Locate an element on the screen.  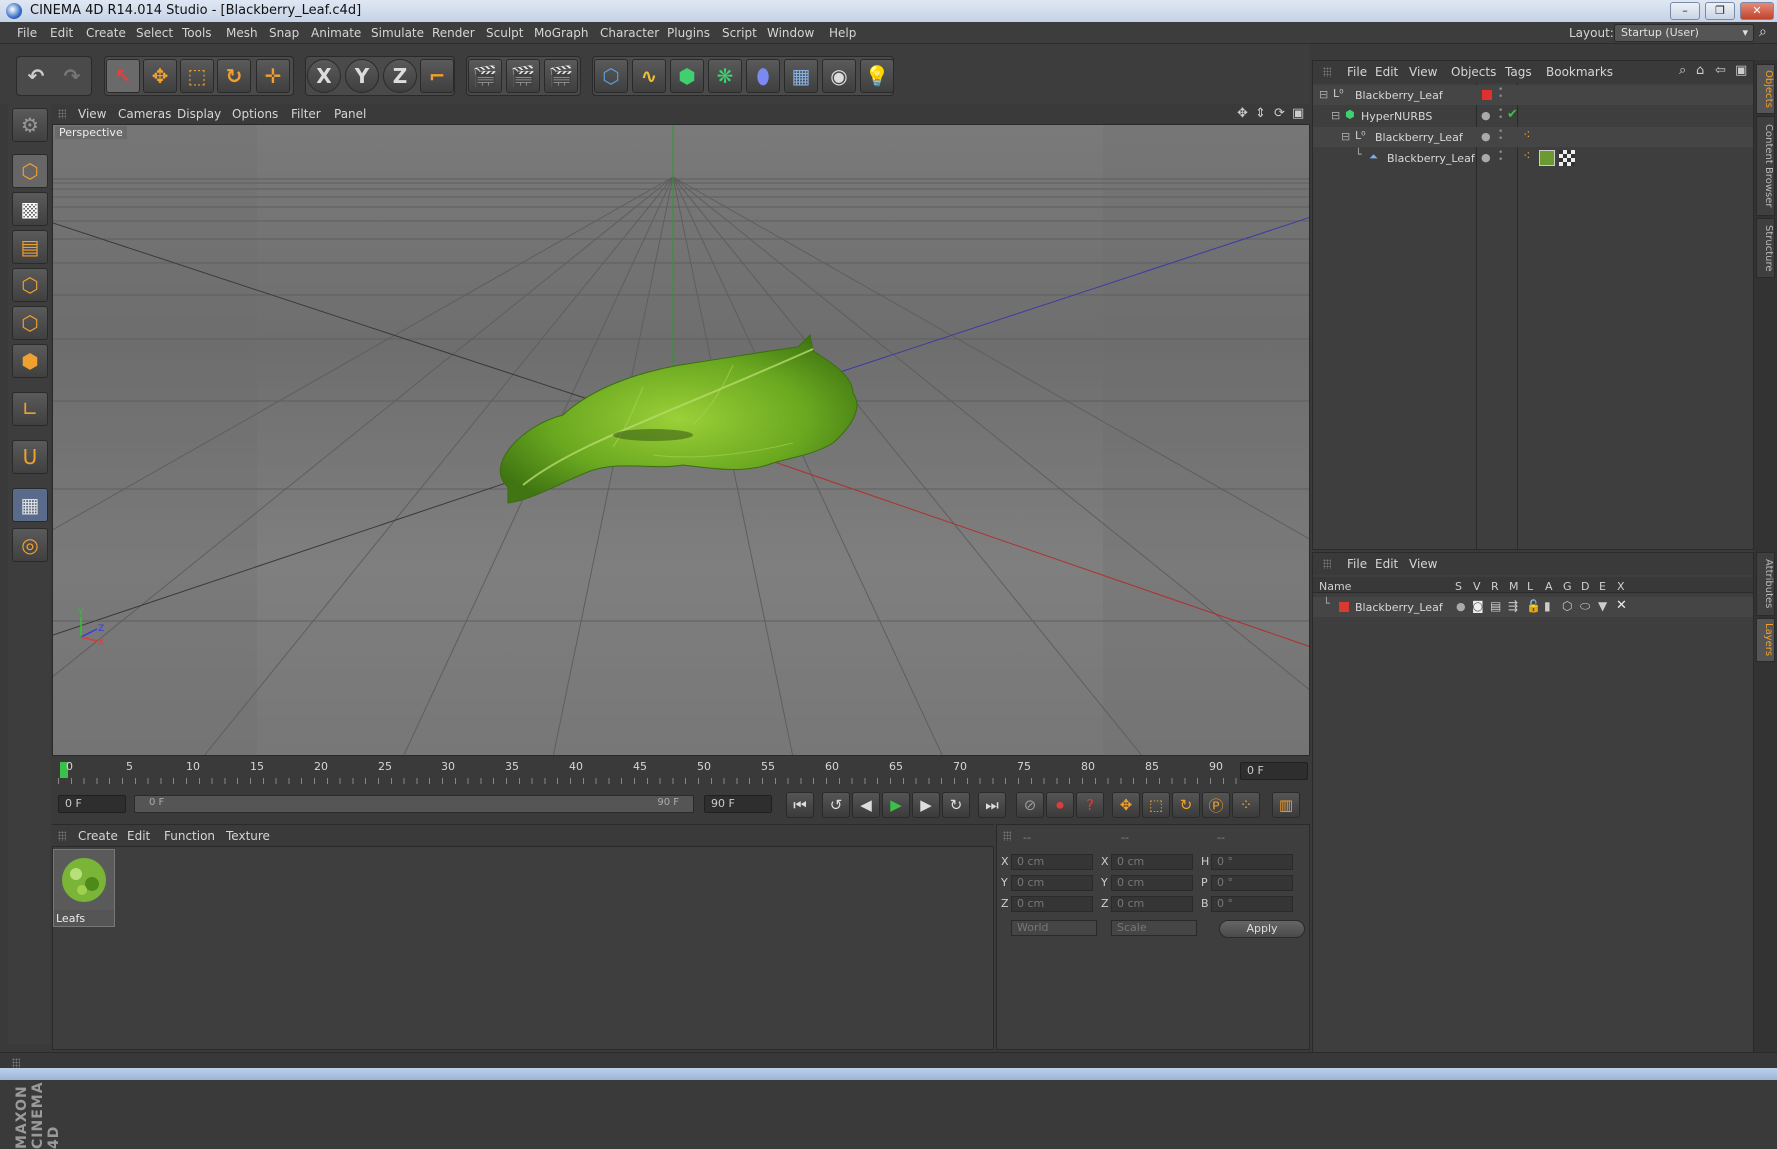
menu-plugins: Plugins is located at coordinates (688, 33).